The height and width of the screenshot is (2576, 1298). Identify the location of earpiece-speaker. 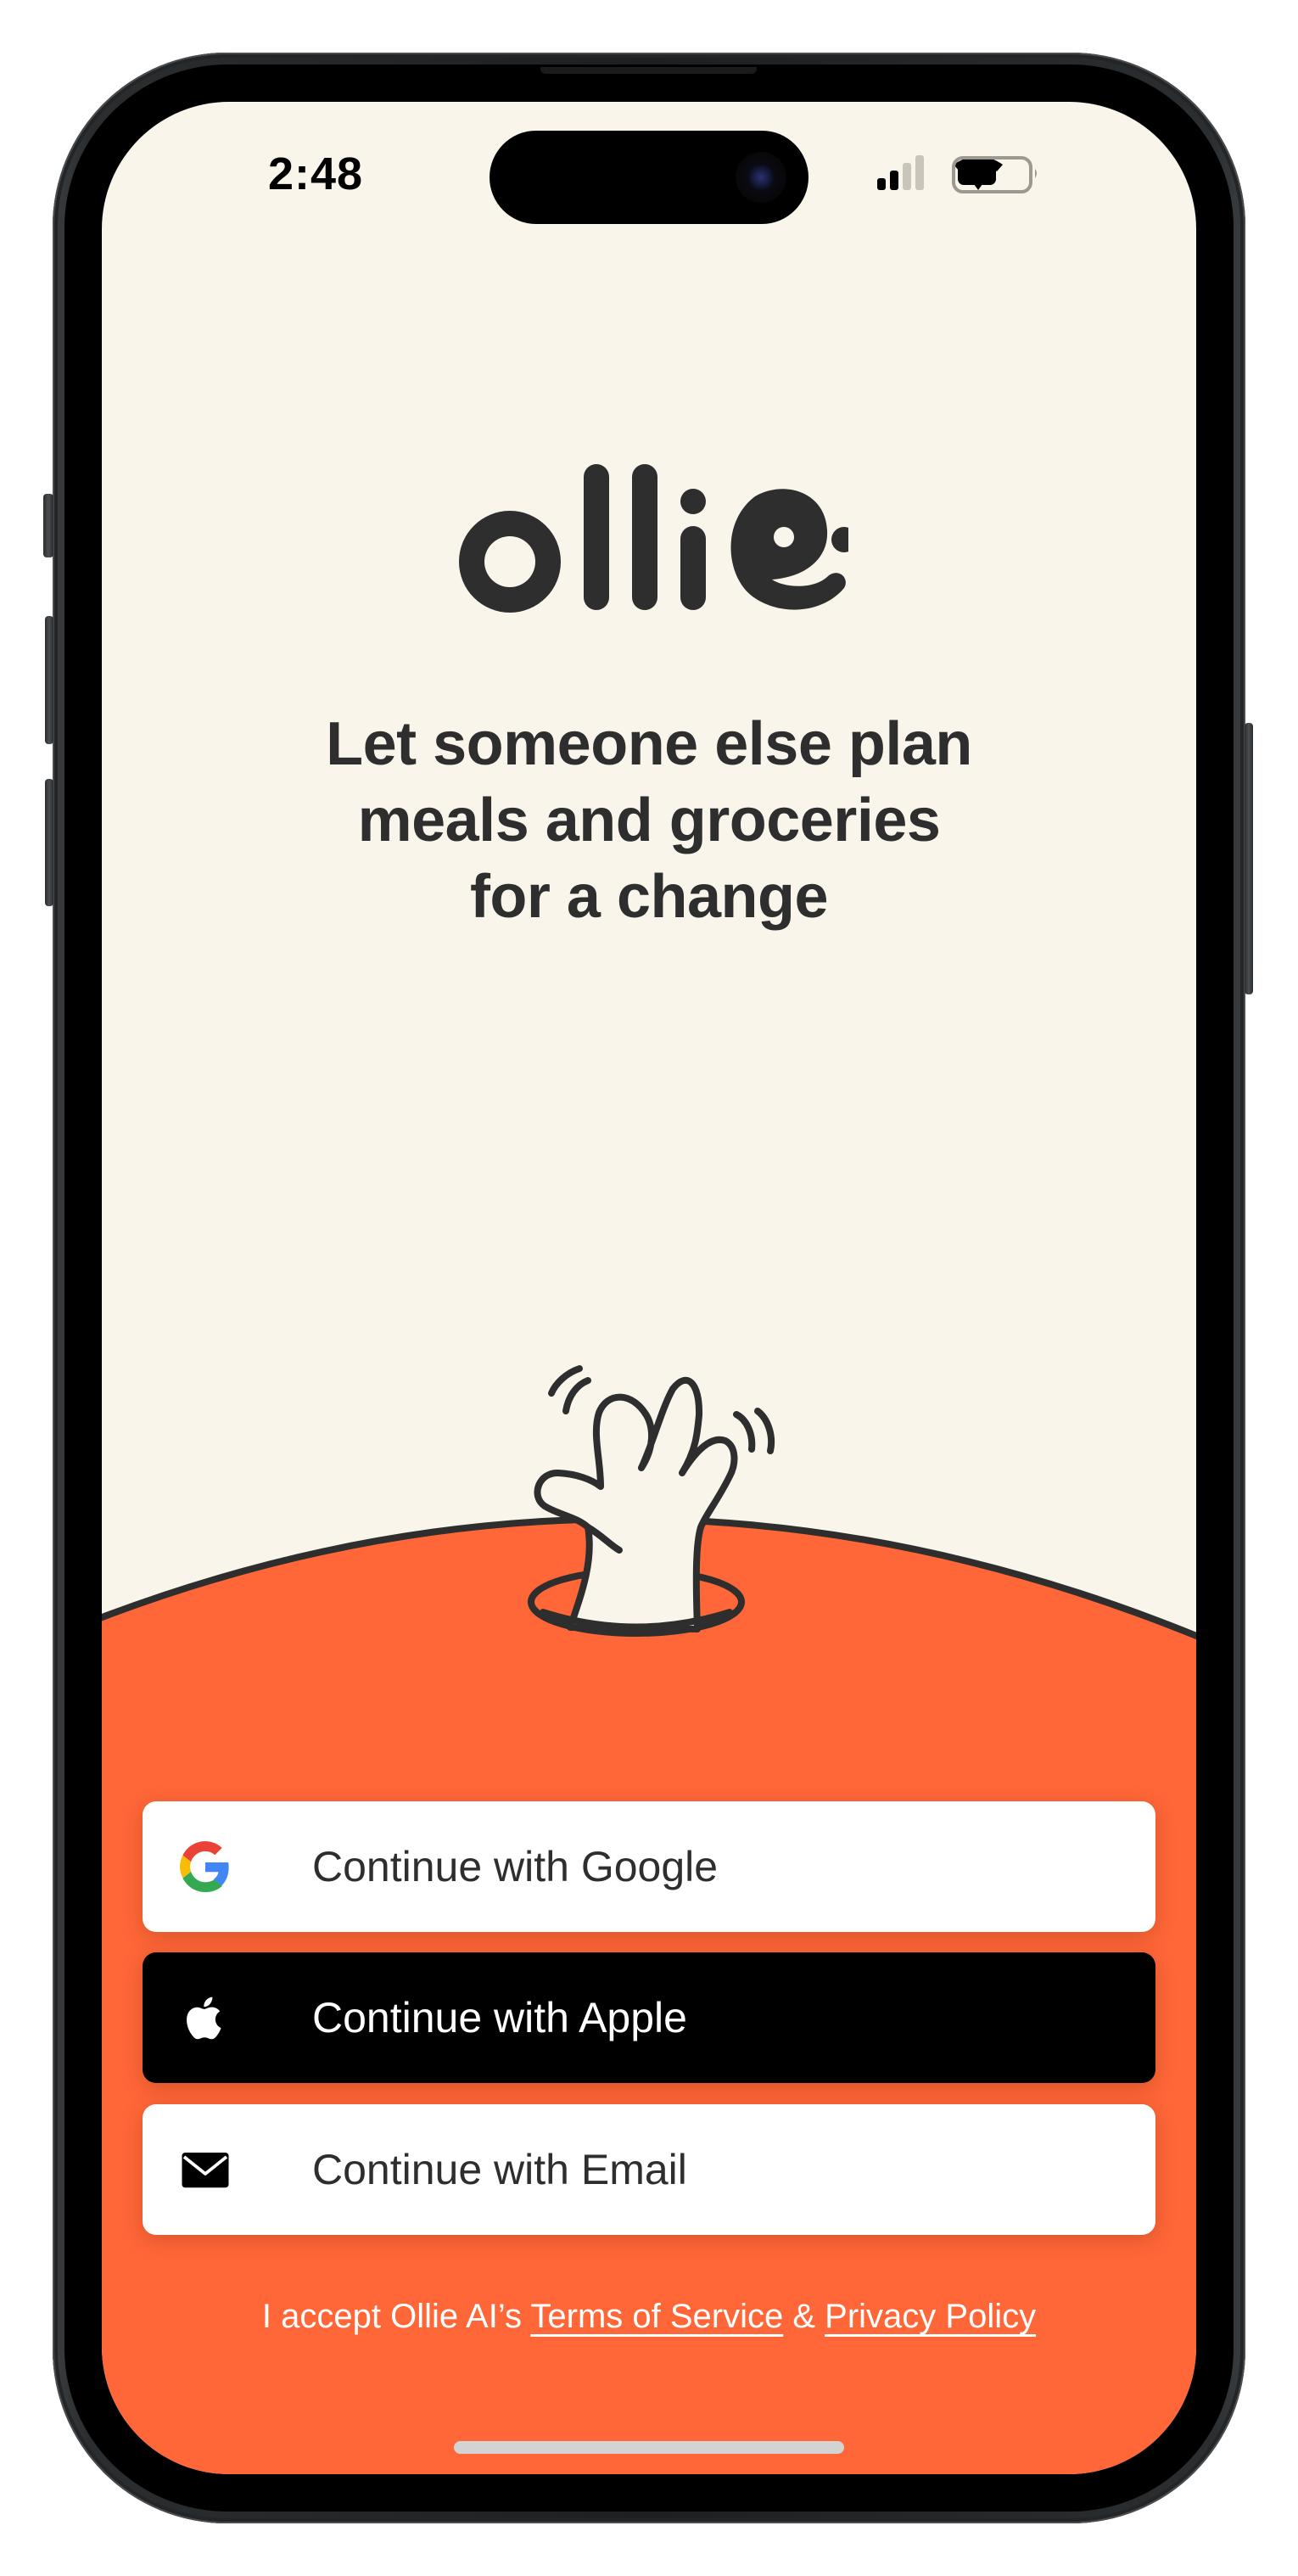
(648, 71).